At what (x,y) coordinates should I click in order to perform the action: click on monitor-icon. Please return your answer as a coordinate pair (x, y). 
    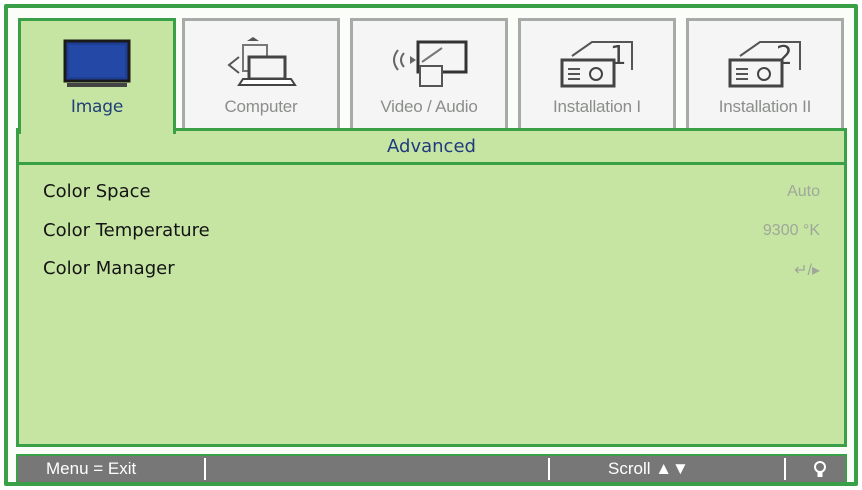
    Looking at the image, I should click on (97, 64).